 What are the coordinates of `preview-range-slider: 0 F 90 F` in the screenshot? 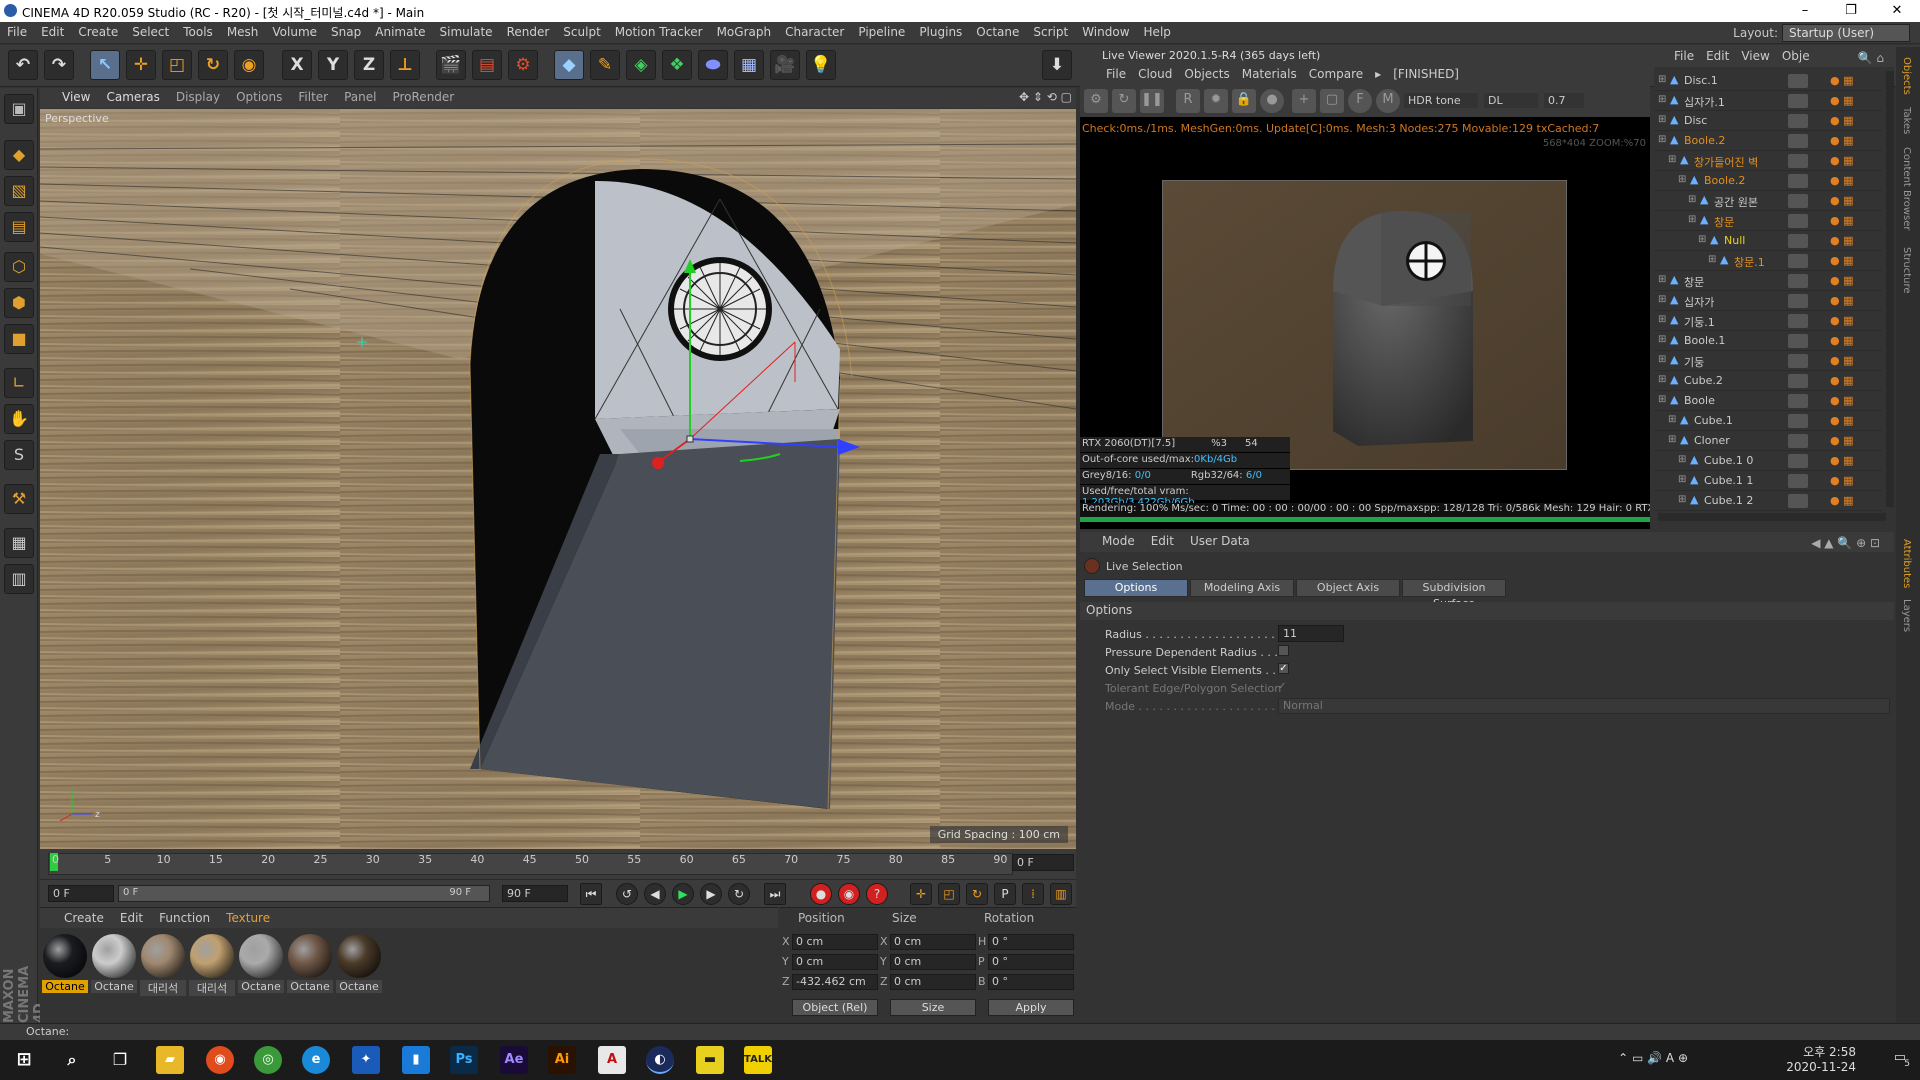 It's located at (304, 893).